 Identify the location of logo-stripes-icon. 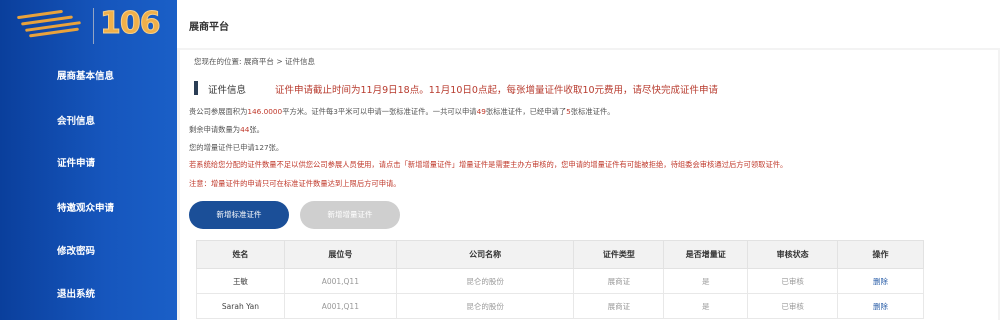
(53, 24).